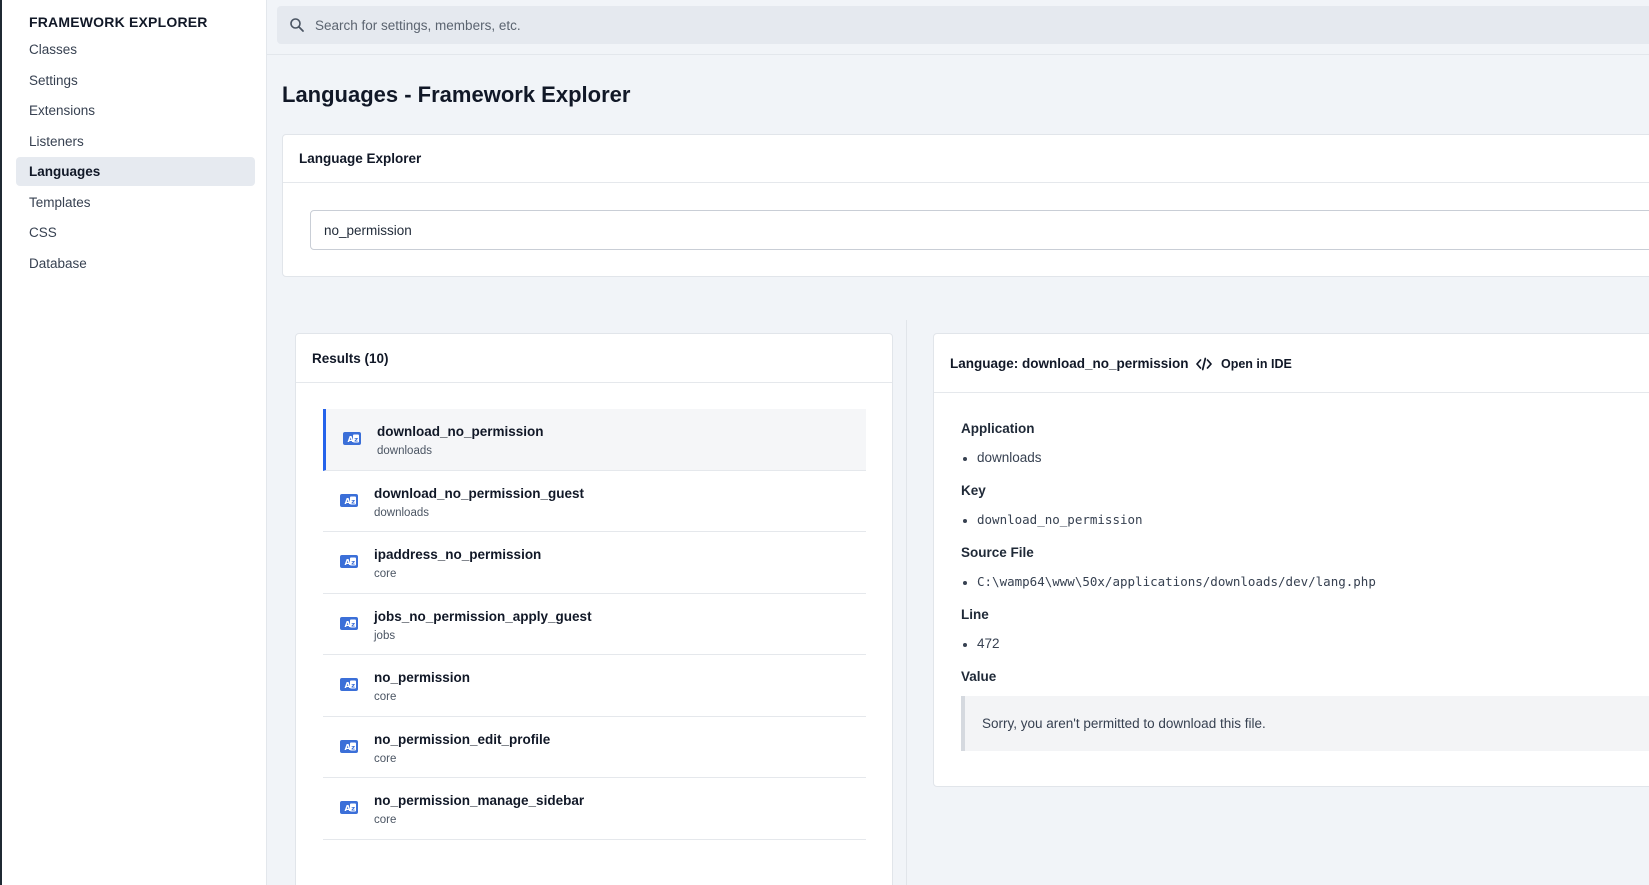 This screenshot has height=885, width=1649. I want to click on line-value: 472, so click(1305, 648).